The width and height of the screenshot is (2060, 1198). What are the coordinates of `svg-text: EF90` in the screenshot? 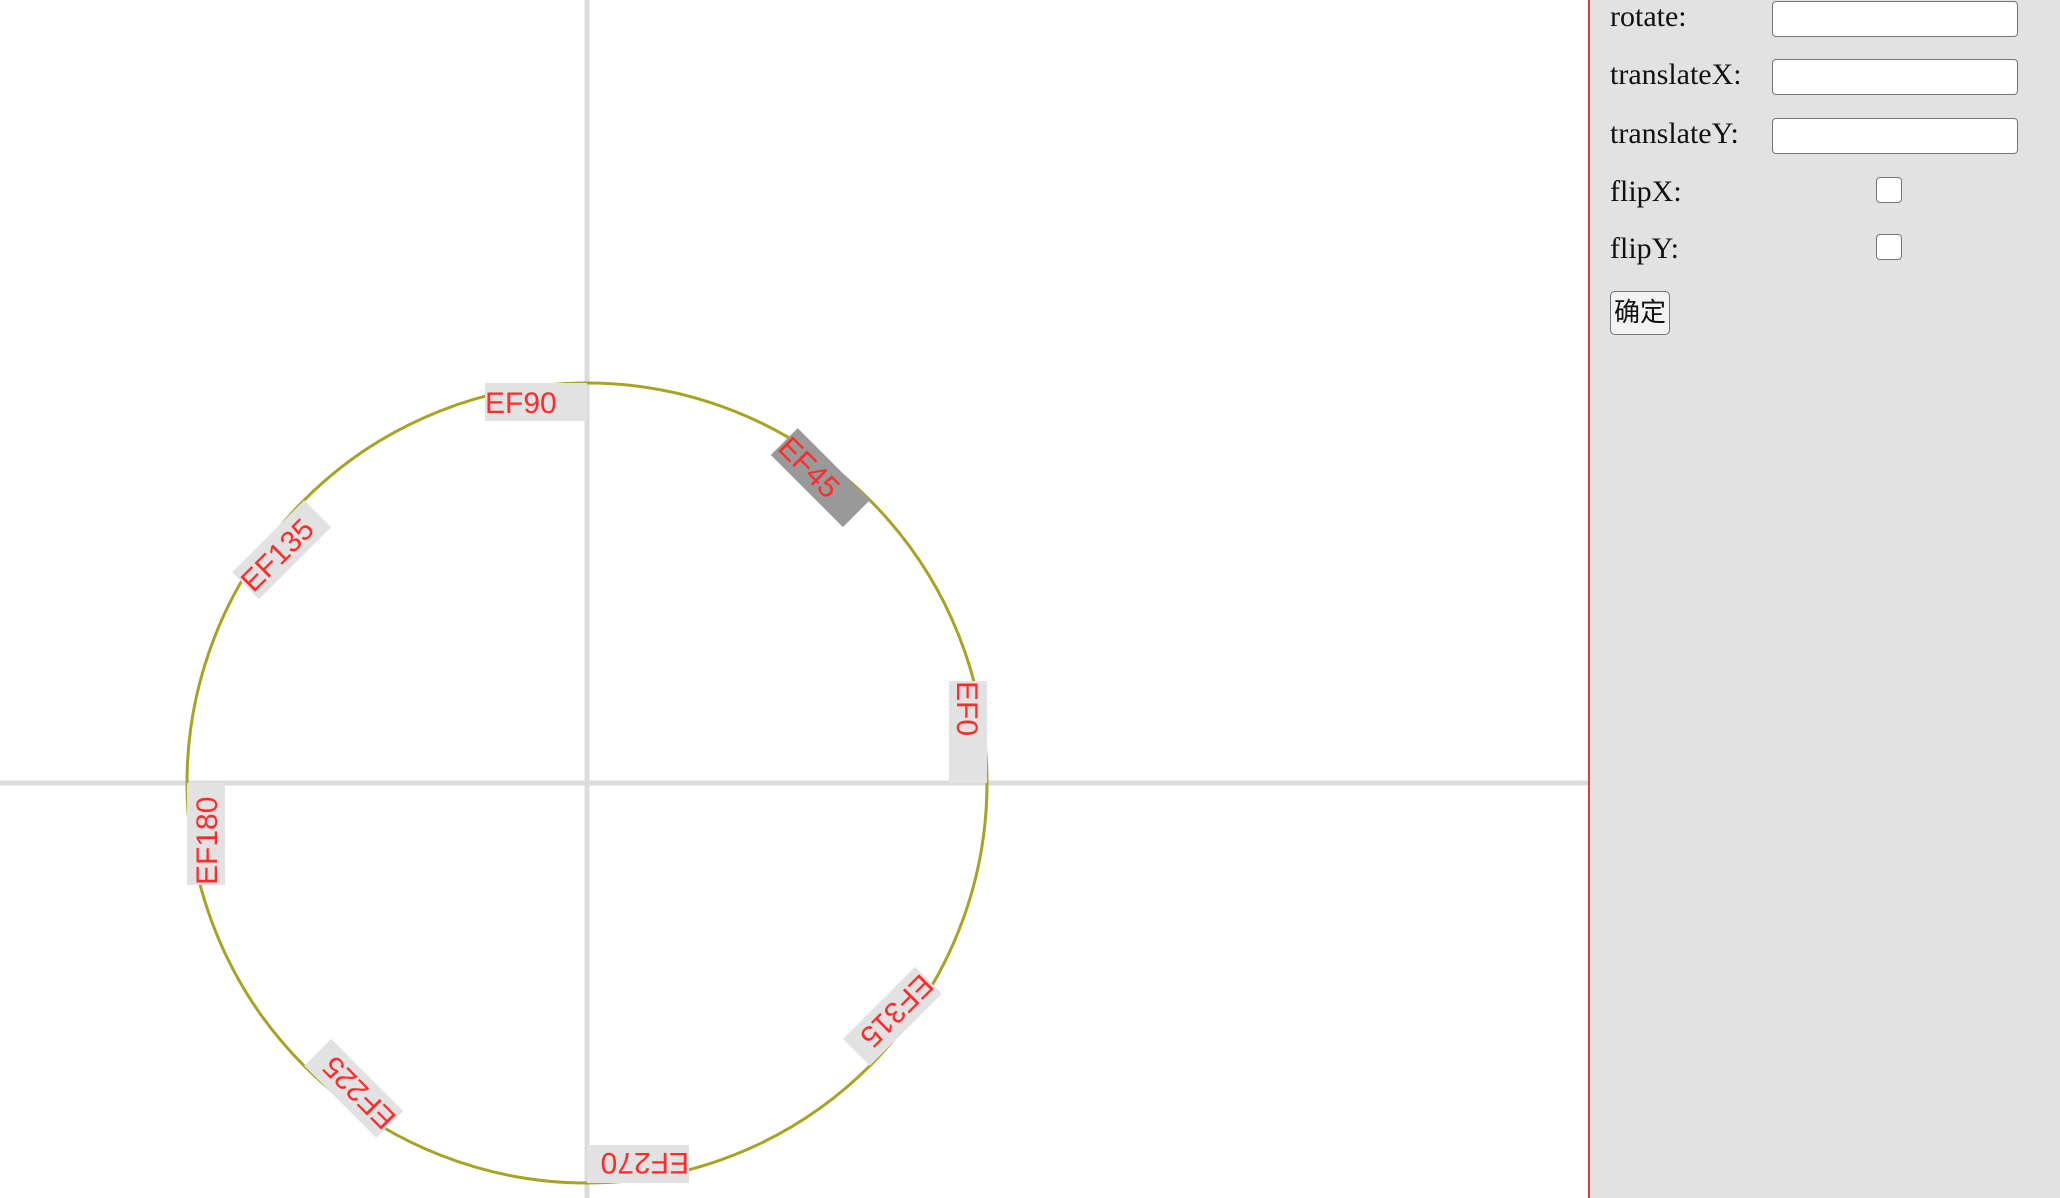 It's located at (521, 403).